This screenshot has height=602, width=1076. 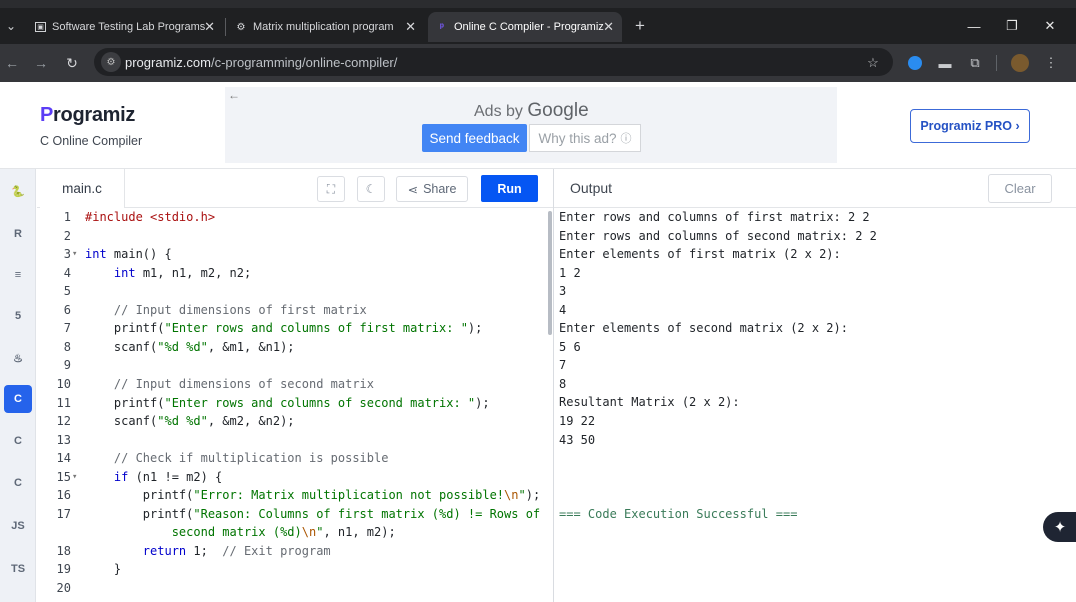 I want to click on new-tab-button: +, so click(x=640, y=26).